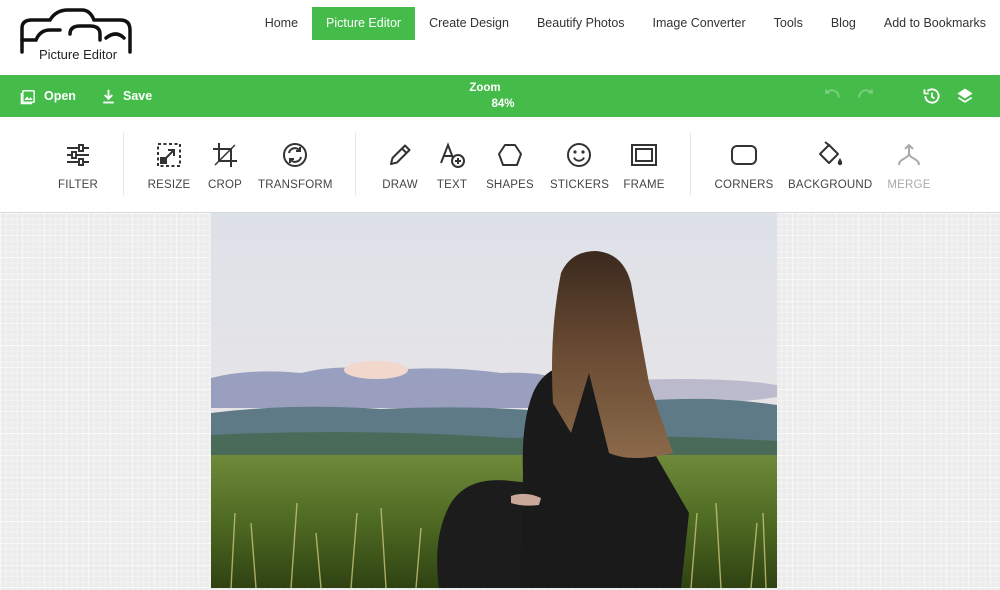  What do you see at coordinates (78, 185) in the screenshot?
I see `filter-label: FILTER` at bounding box center [78, 185].